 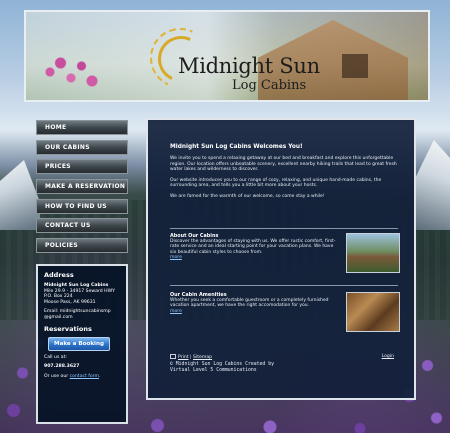 I want to click on logo-title: Midnight Sun, so click(x=249, y=66).